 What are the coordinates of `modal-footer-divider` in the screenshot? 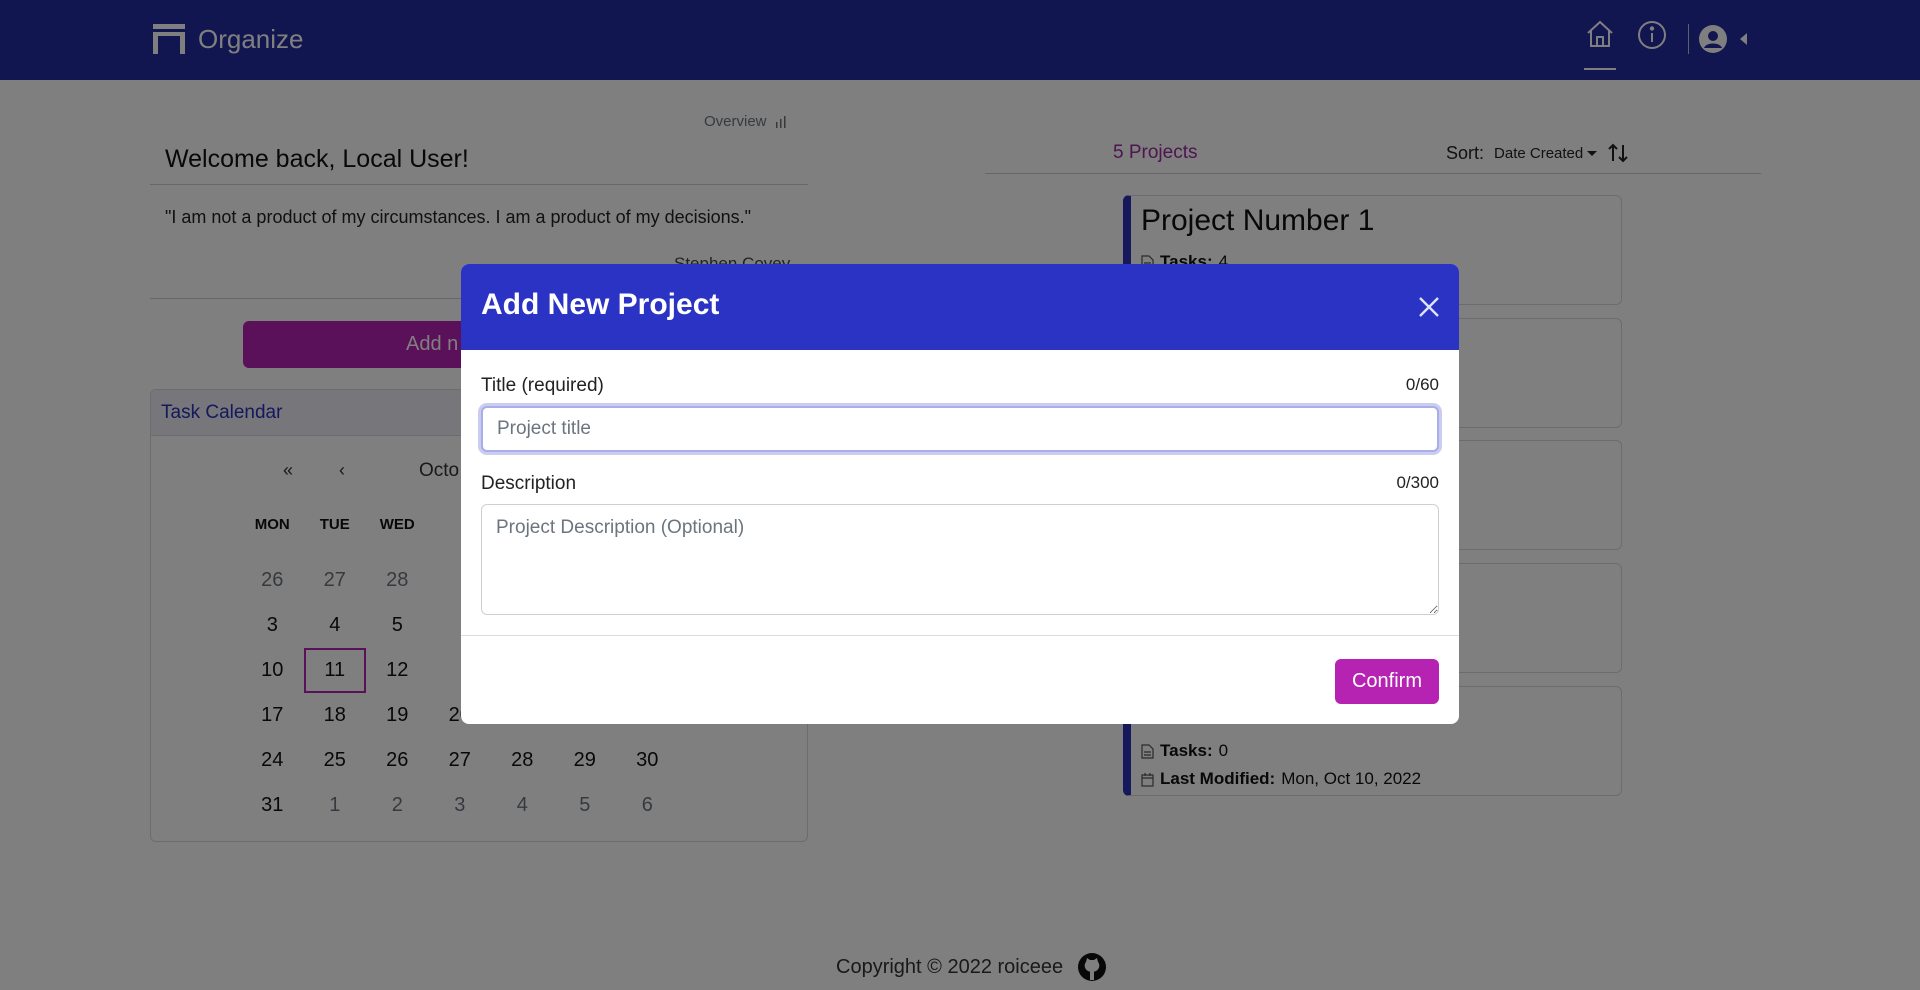 It's located at (960, 635).